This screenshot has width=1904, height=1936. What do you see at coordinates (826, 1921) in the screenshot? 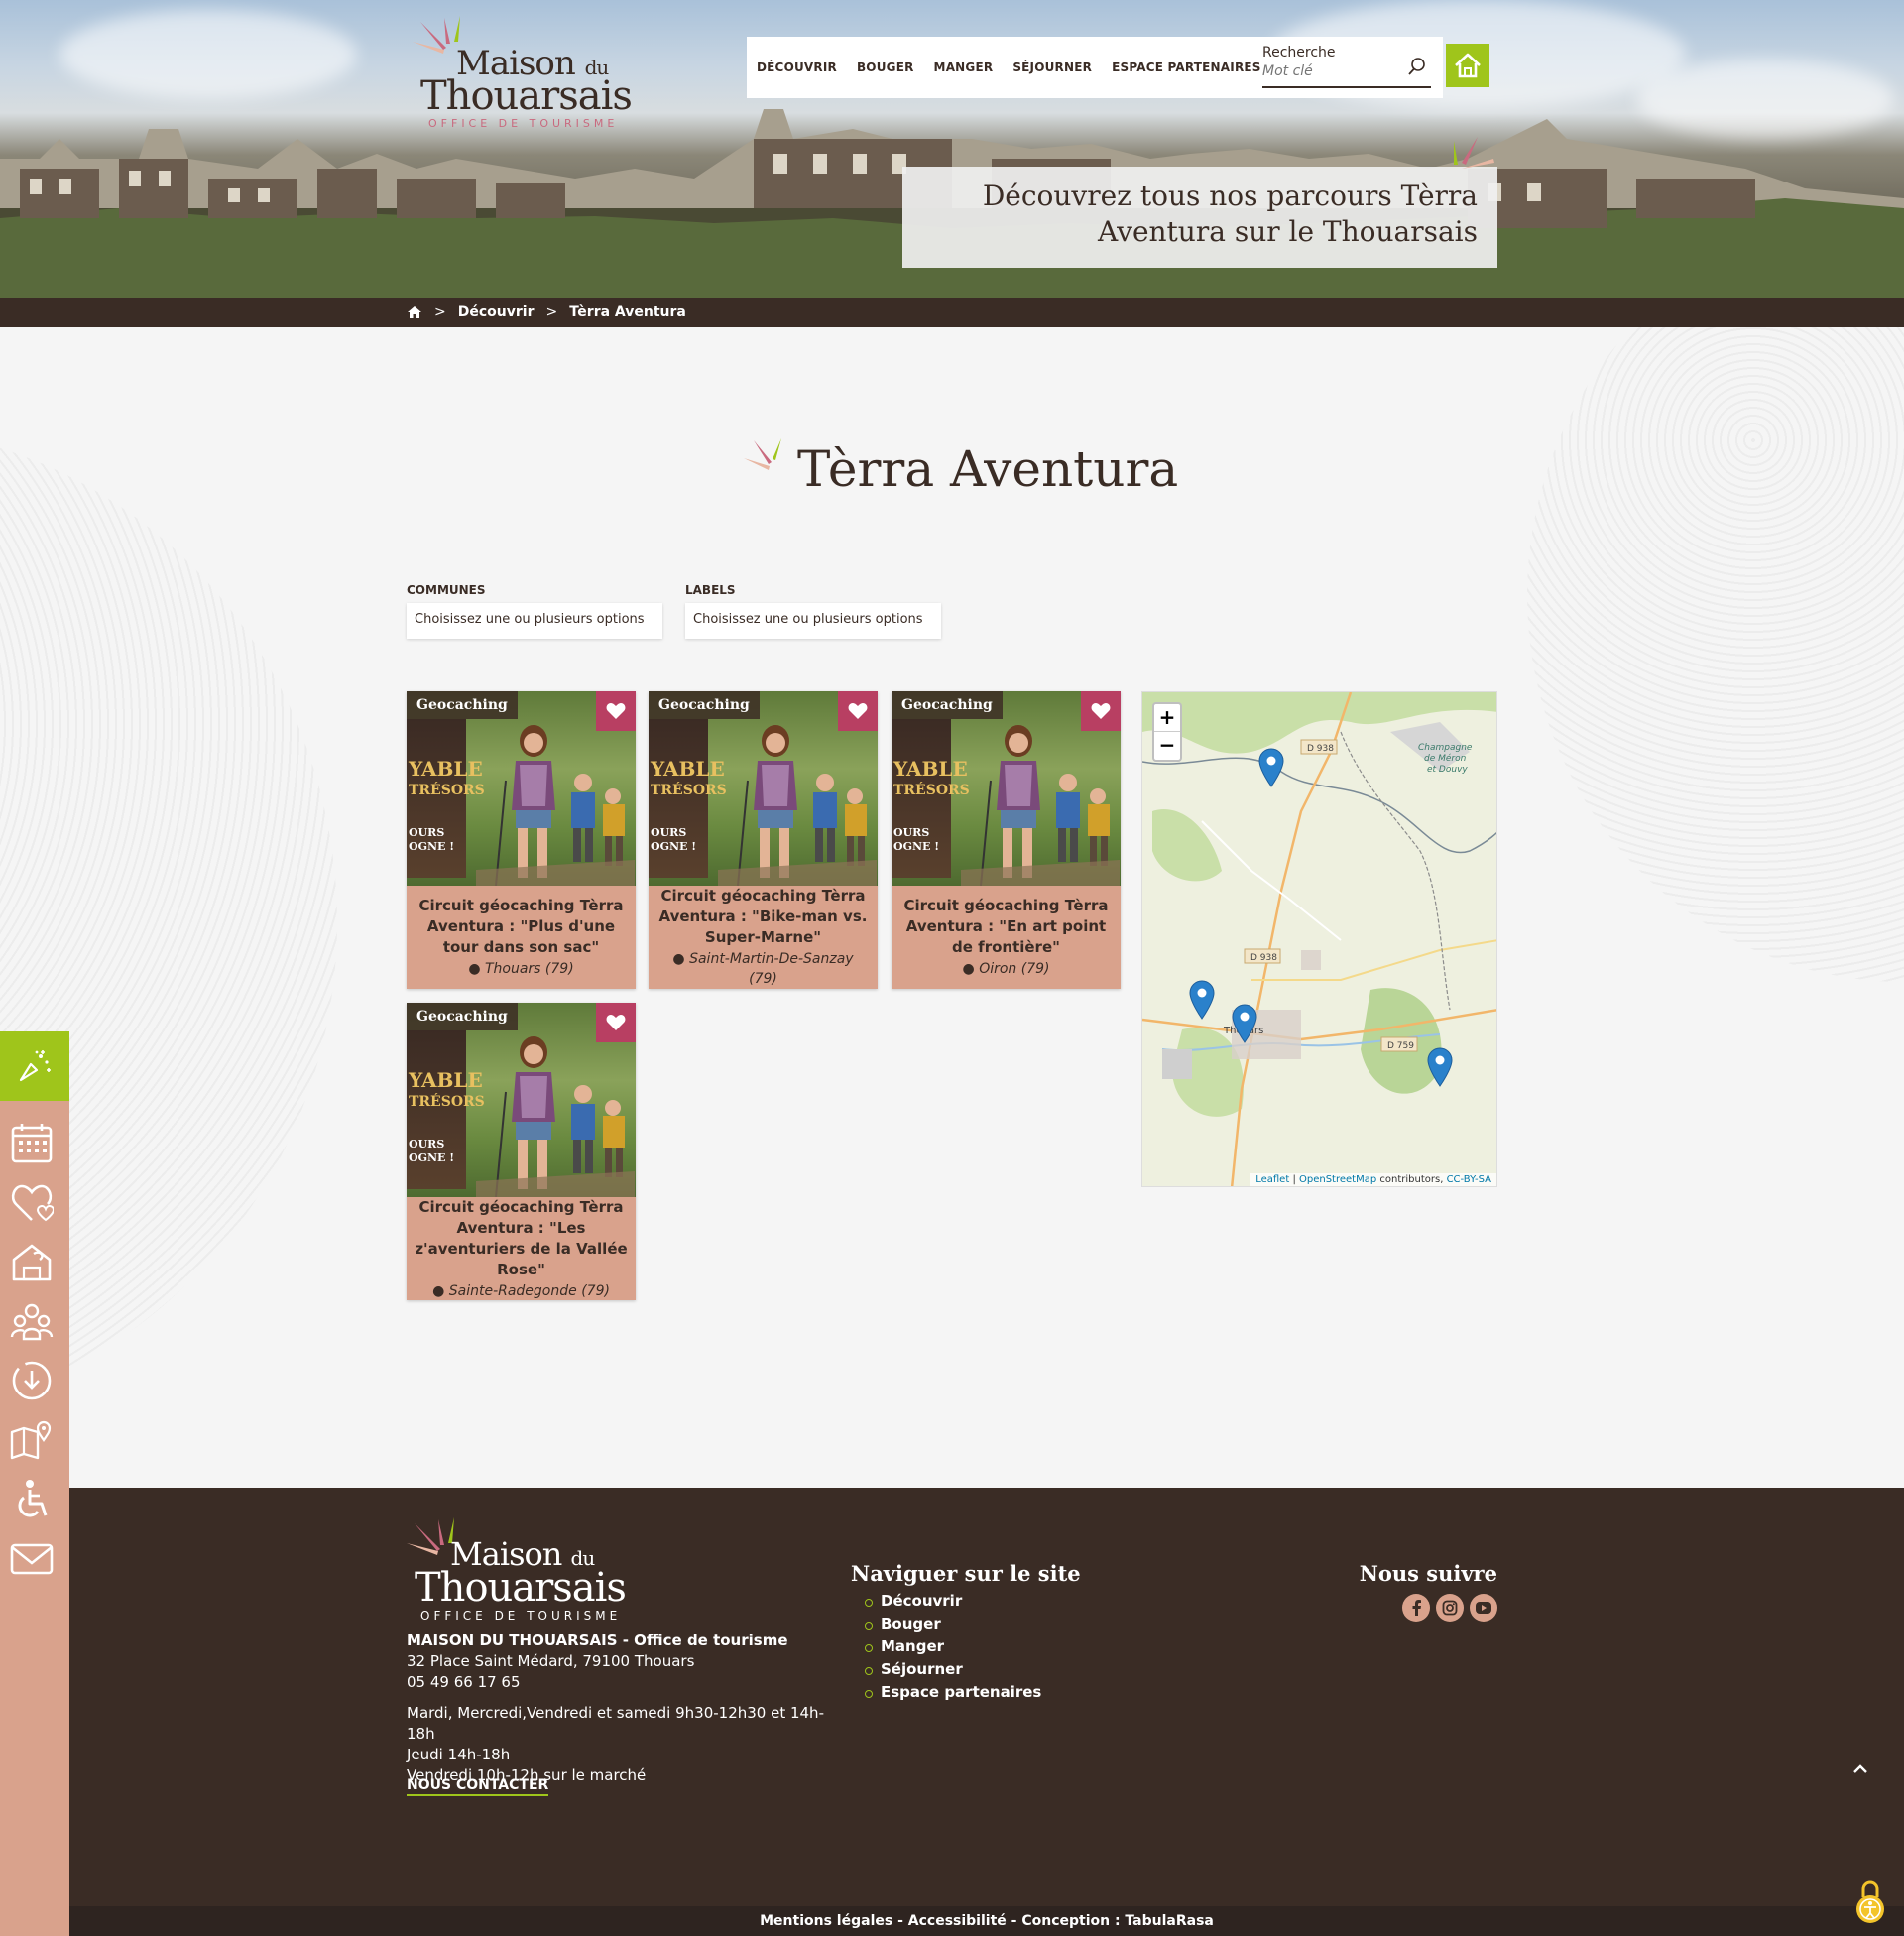
I see `legal-link: Mentions légales` at bounding box center [826, 1921].